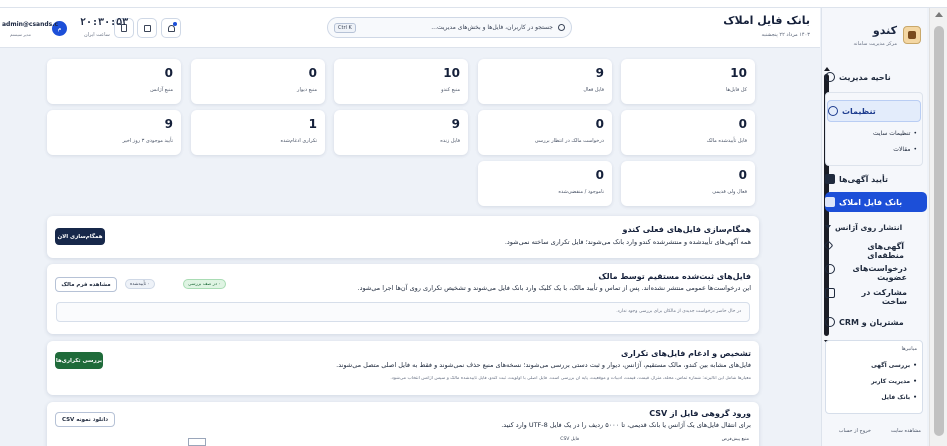 Image resolution: width=947 pixels, height=446 pixels. Describe the element at coordinates (939, 14) in the screenshot. I see `scroll-up-arrow-icon` at that location.